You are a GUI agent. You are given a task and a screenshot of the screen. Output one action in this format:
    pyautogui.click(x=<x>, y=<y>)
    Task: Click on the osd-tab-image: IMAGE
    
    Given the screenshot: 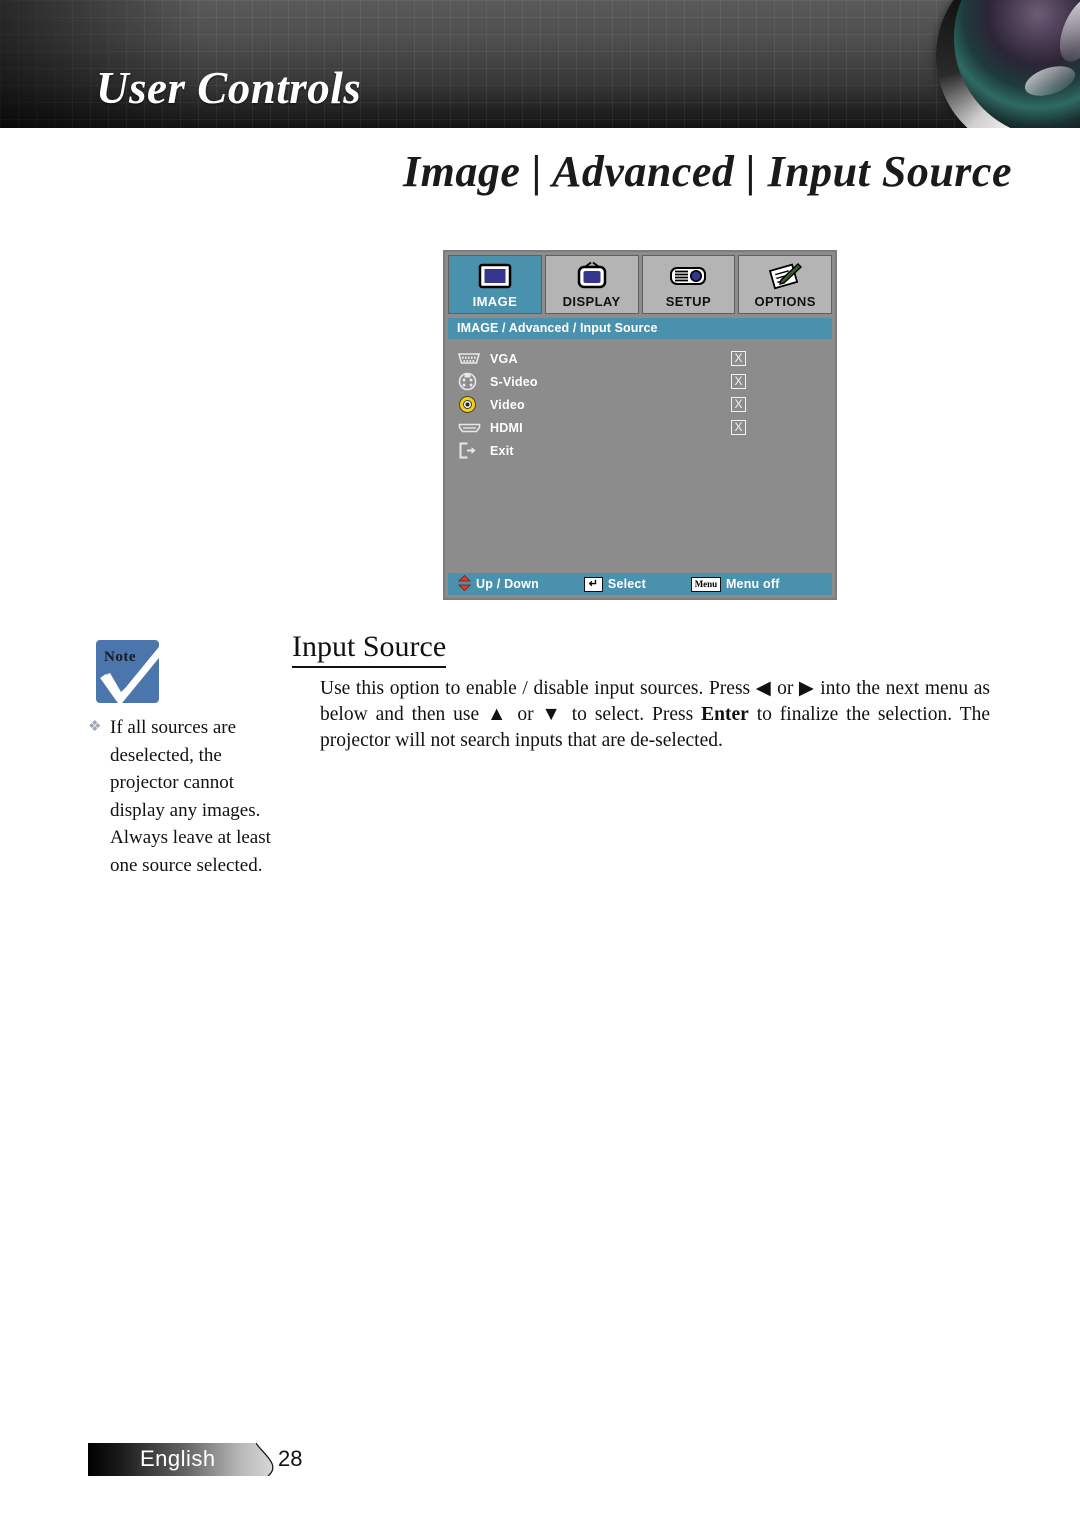 What is the action you would take?
    pyautogui.click(x=495, y=284)
    